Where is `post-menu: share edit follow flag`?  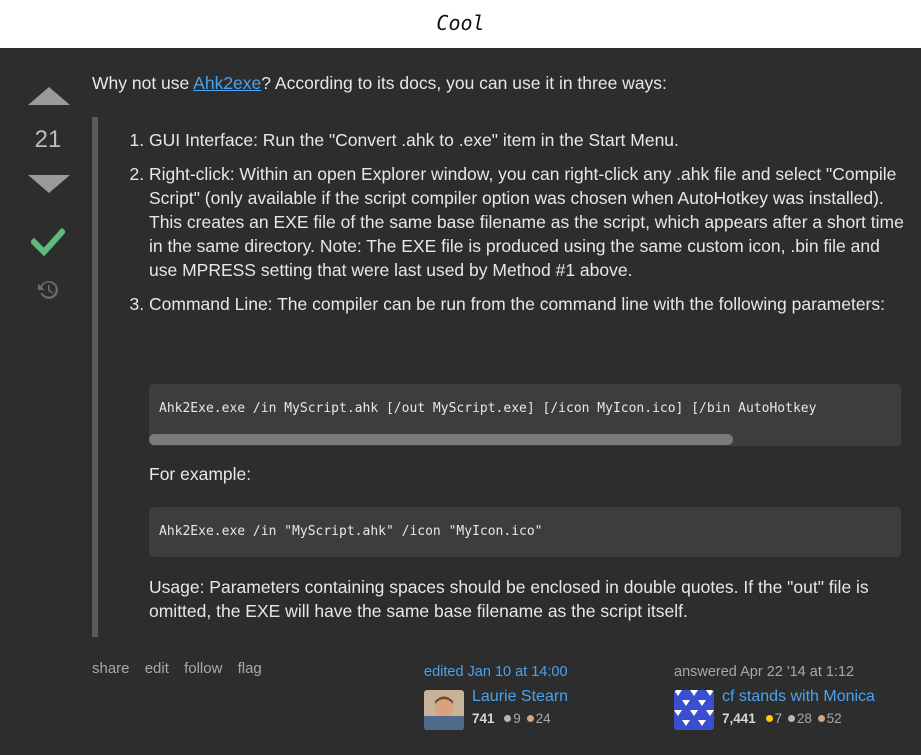
post-menu: share edit follow flag is located at coordinates (182, 668).